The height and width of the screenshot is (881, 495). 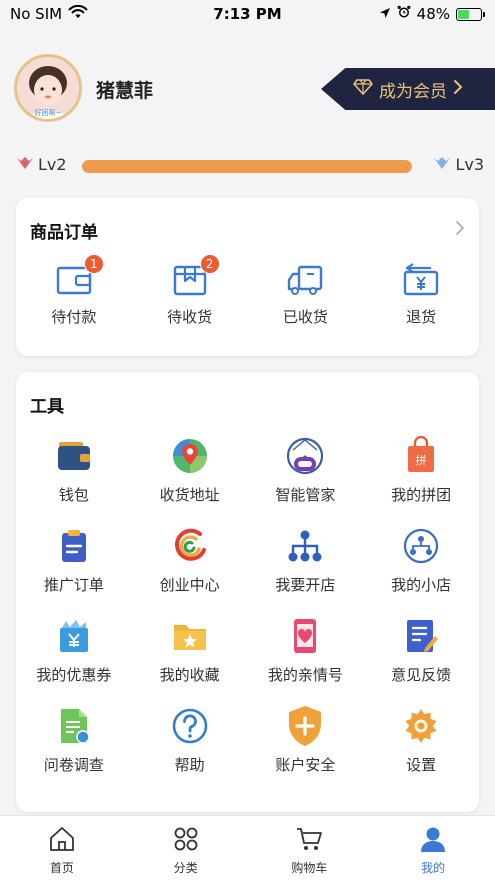 What do you see at coordinates (421, 585) in the screenshot?
I see `tool-label: 我的小店` at bounding box center [421, 585].